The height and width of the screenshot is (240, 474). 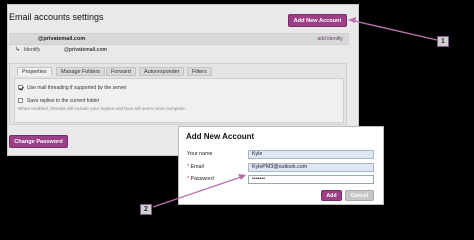 What do you see at coordinates (195, 167) in the screenshot?
I see `email-label: * Email` at bounding box center [195, 167].